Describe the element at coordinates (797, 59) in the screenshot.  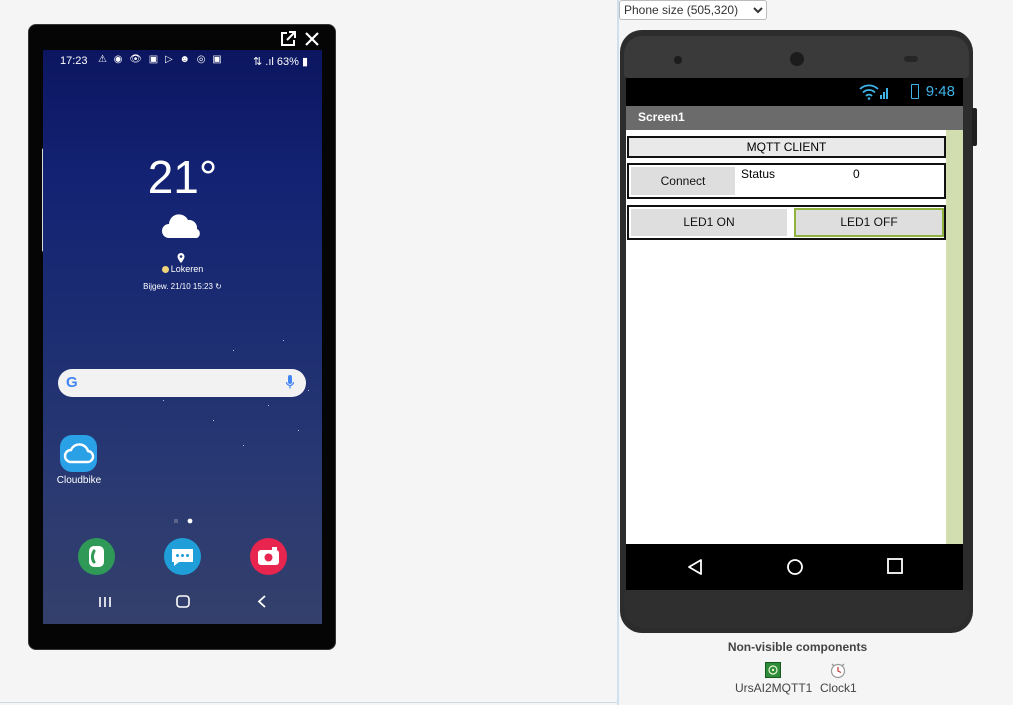
I see `earpiece-icon` at that location.